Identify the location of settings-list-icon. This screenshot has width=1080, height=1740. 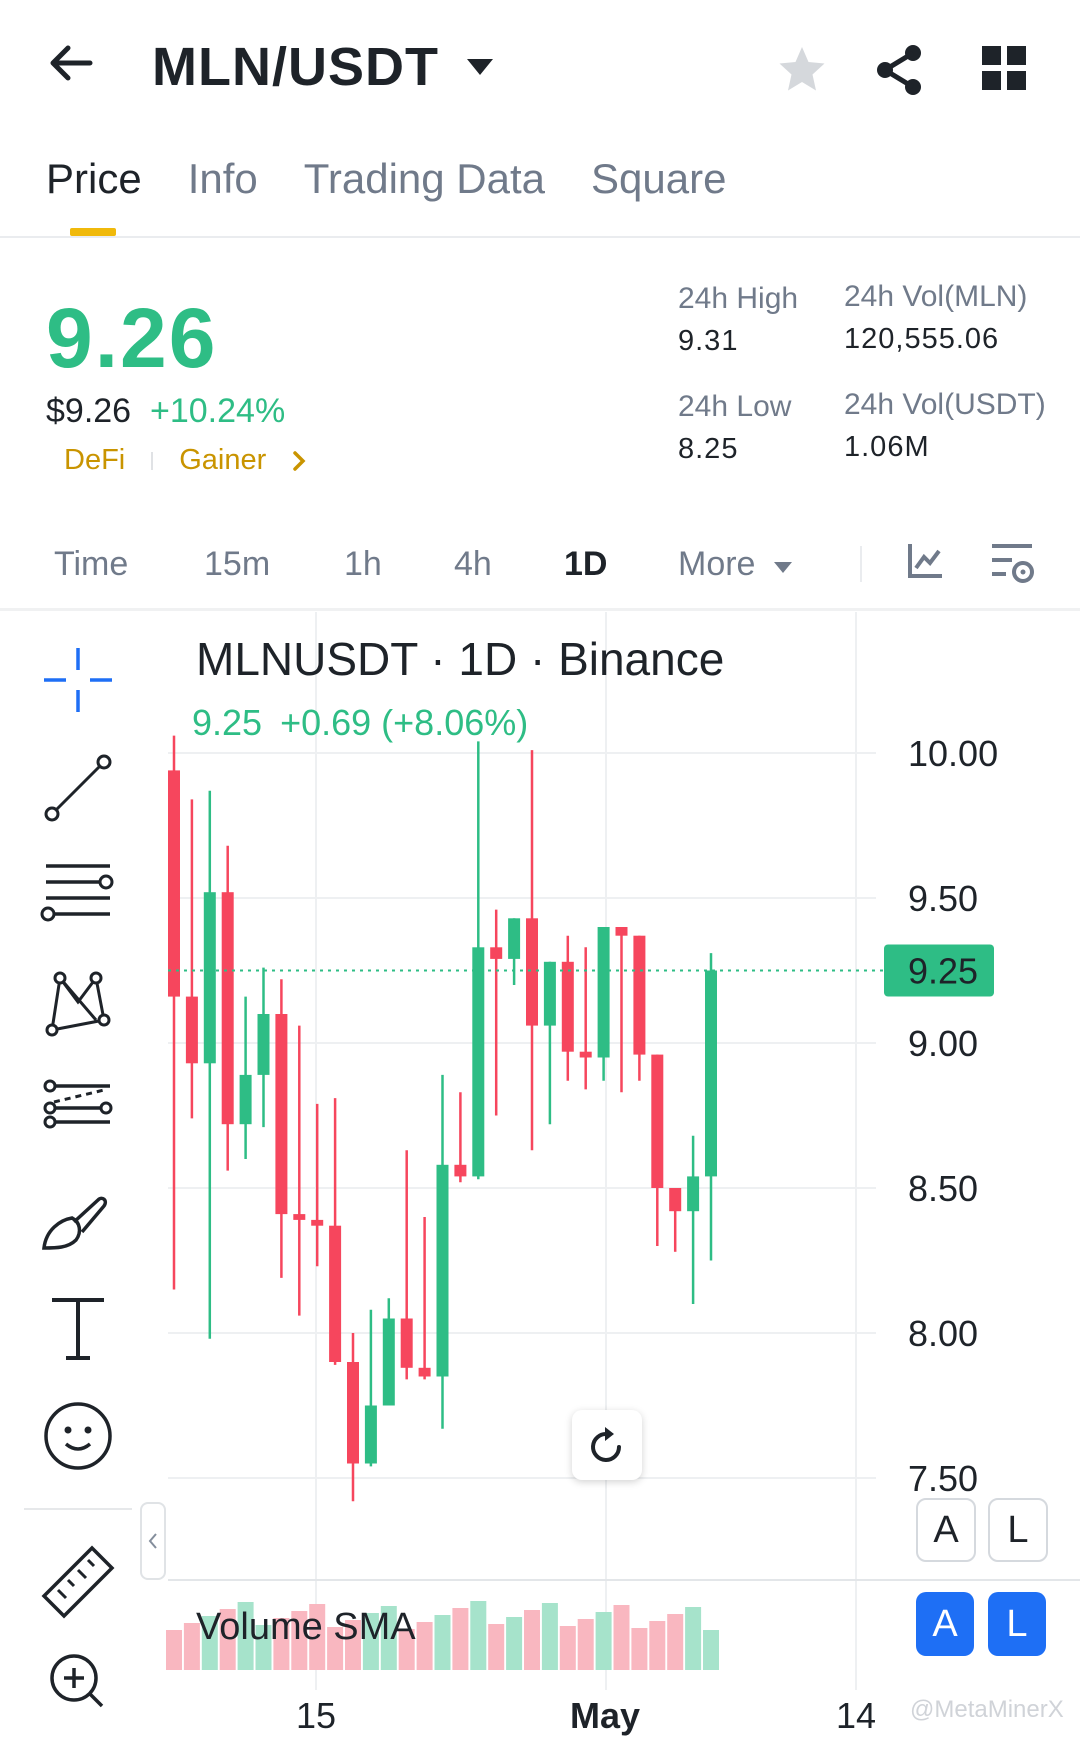
(1013, 563).